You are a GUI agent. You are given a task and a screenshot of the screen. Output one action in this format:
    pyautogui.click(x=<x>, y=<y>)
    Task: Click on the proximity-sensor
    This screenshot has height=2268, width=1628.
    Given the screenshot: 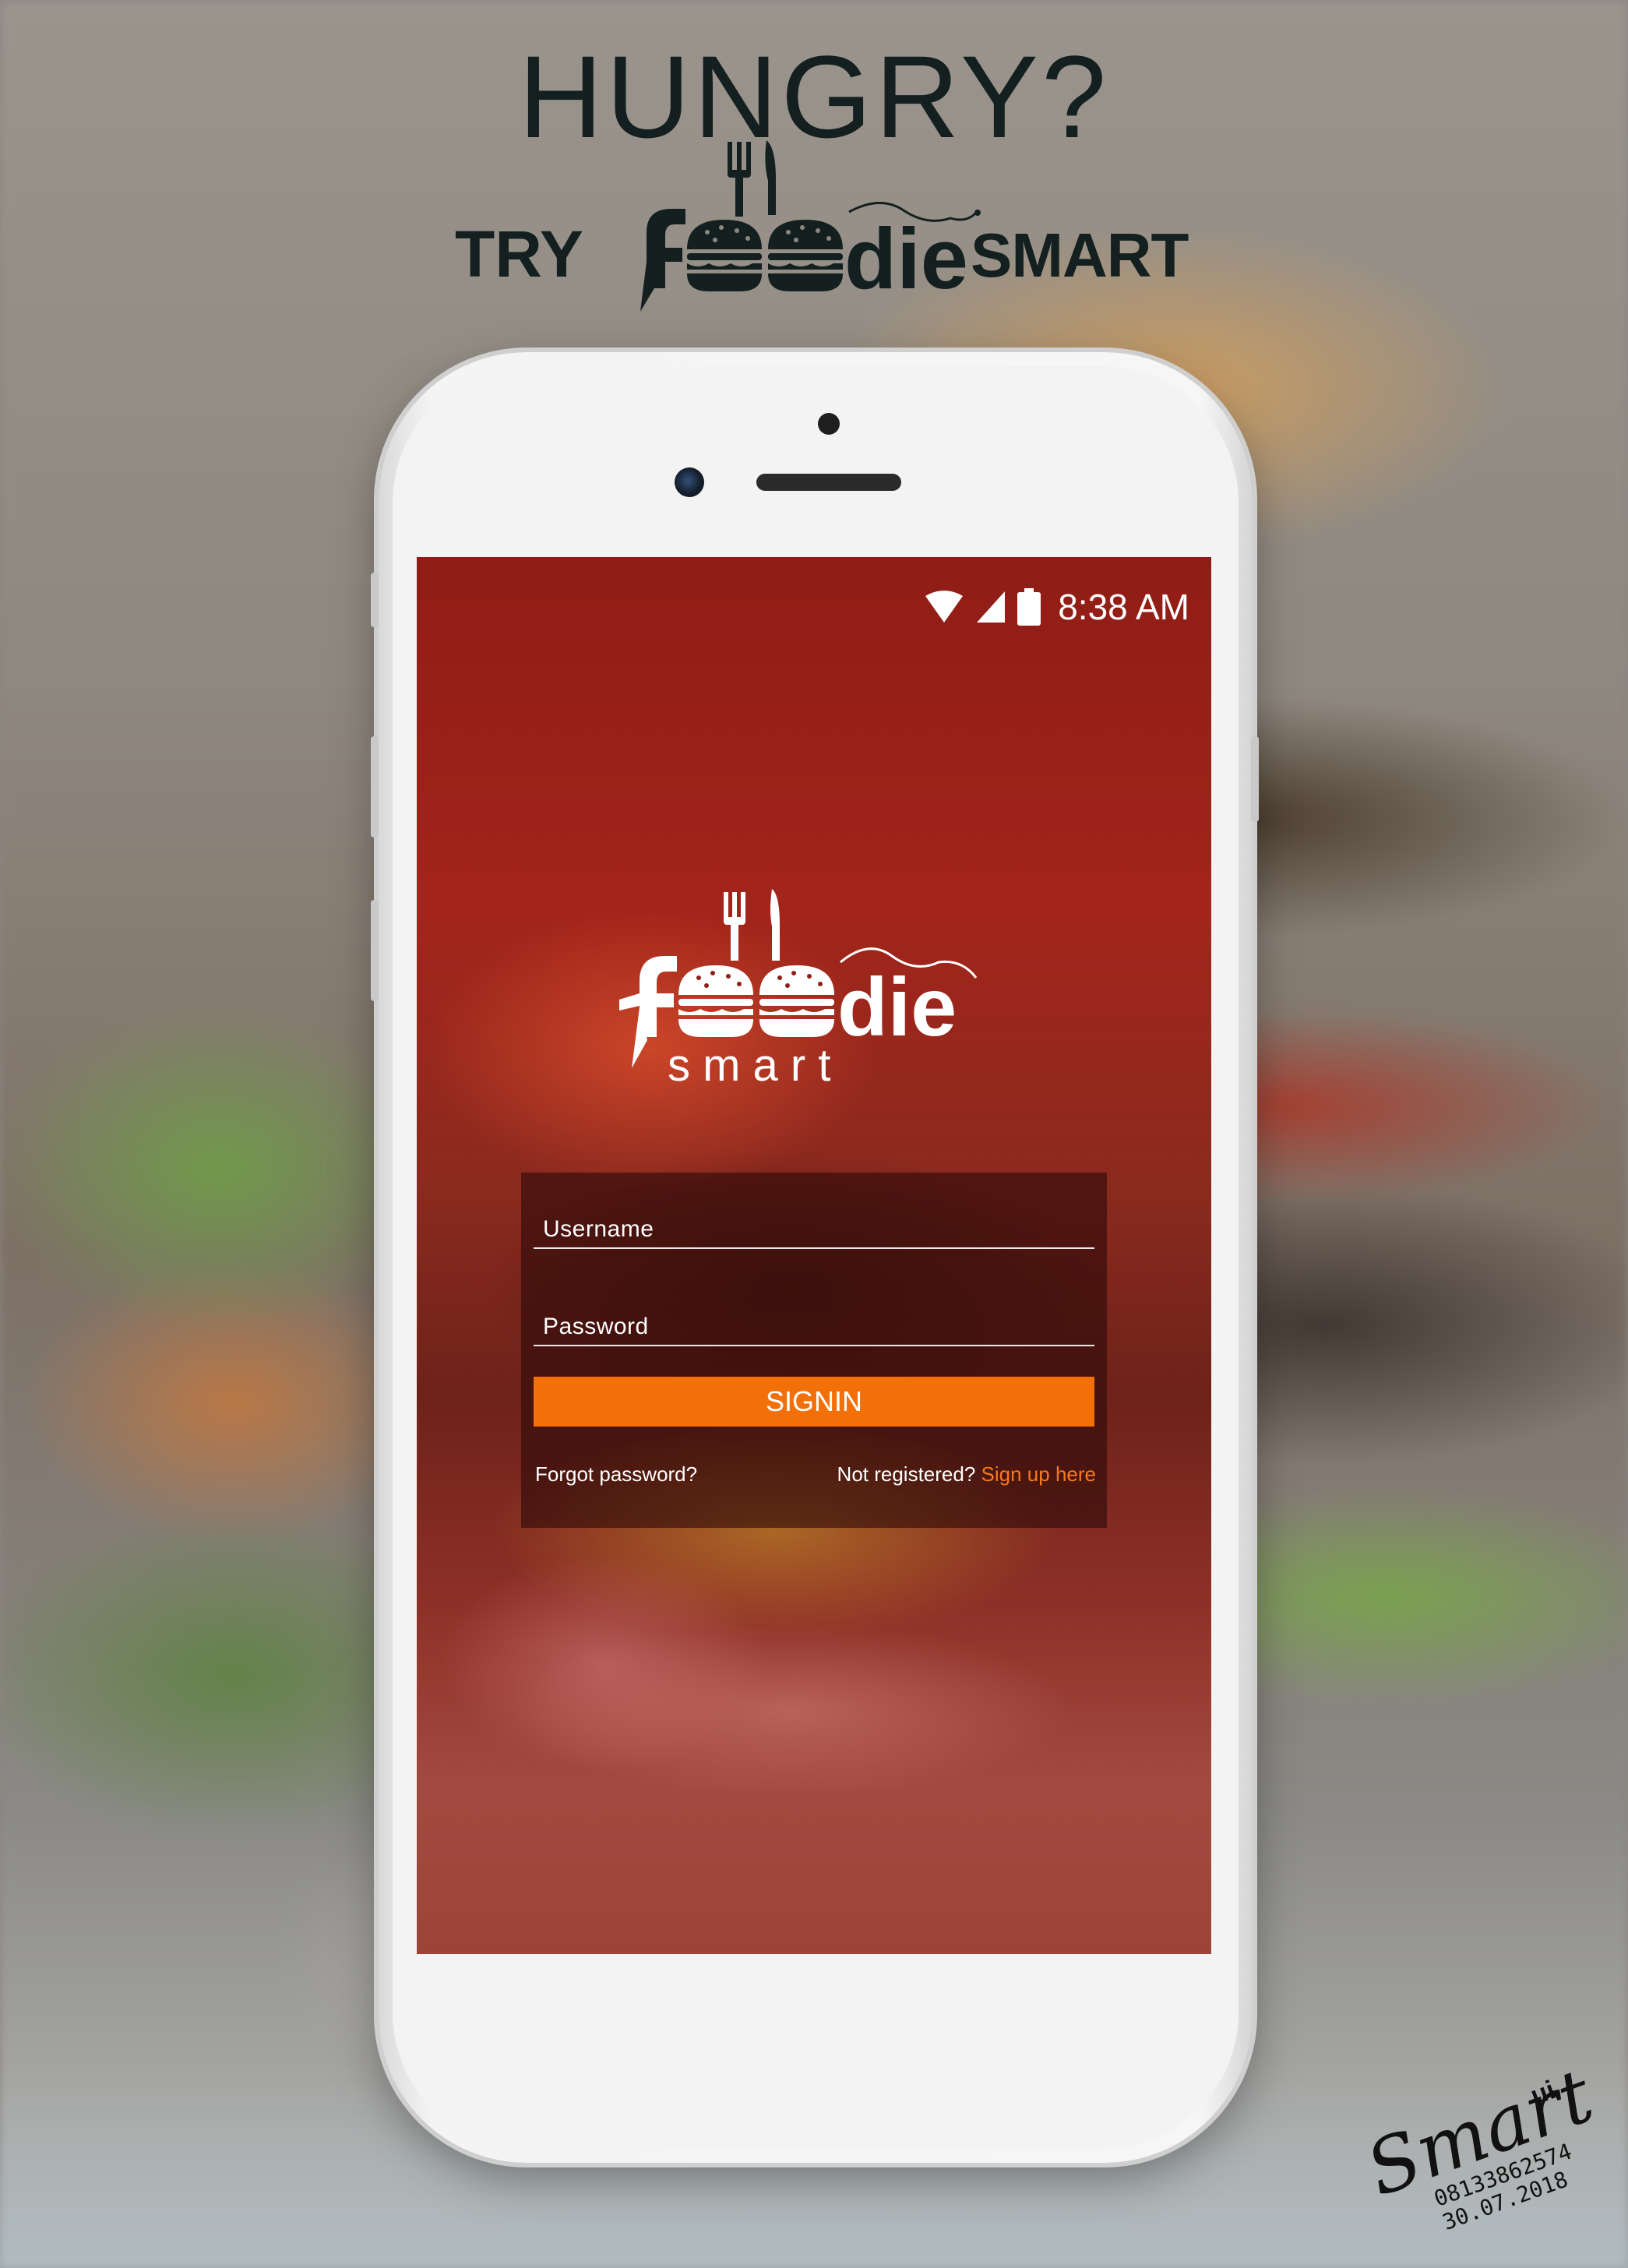 What is the action you would take?
    pyautogui.click(x=829, y=424)
    